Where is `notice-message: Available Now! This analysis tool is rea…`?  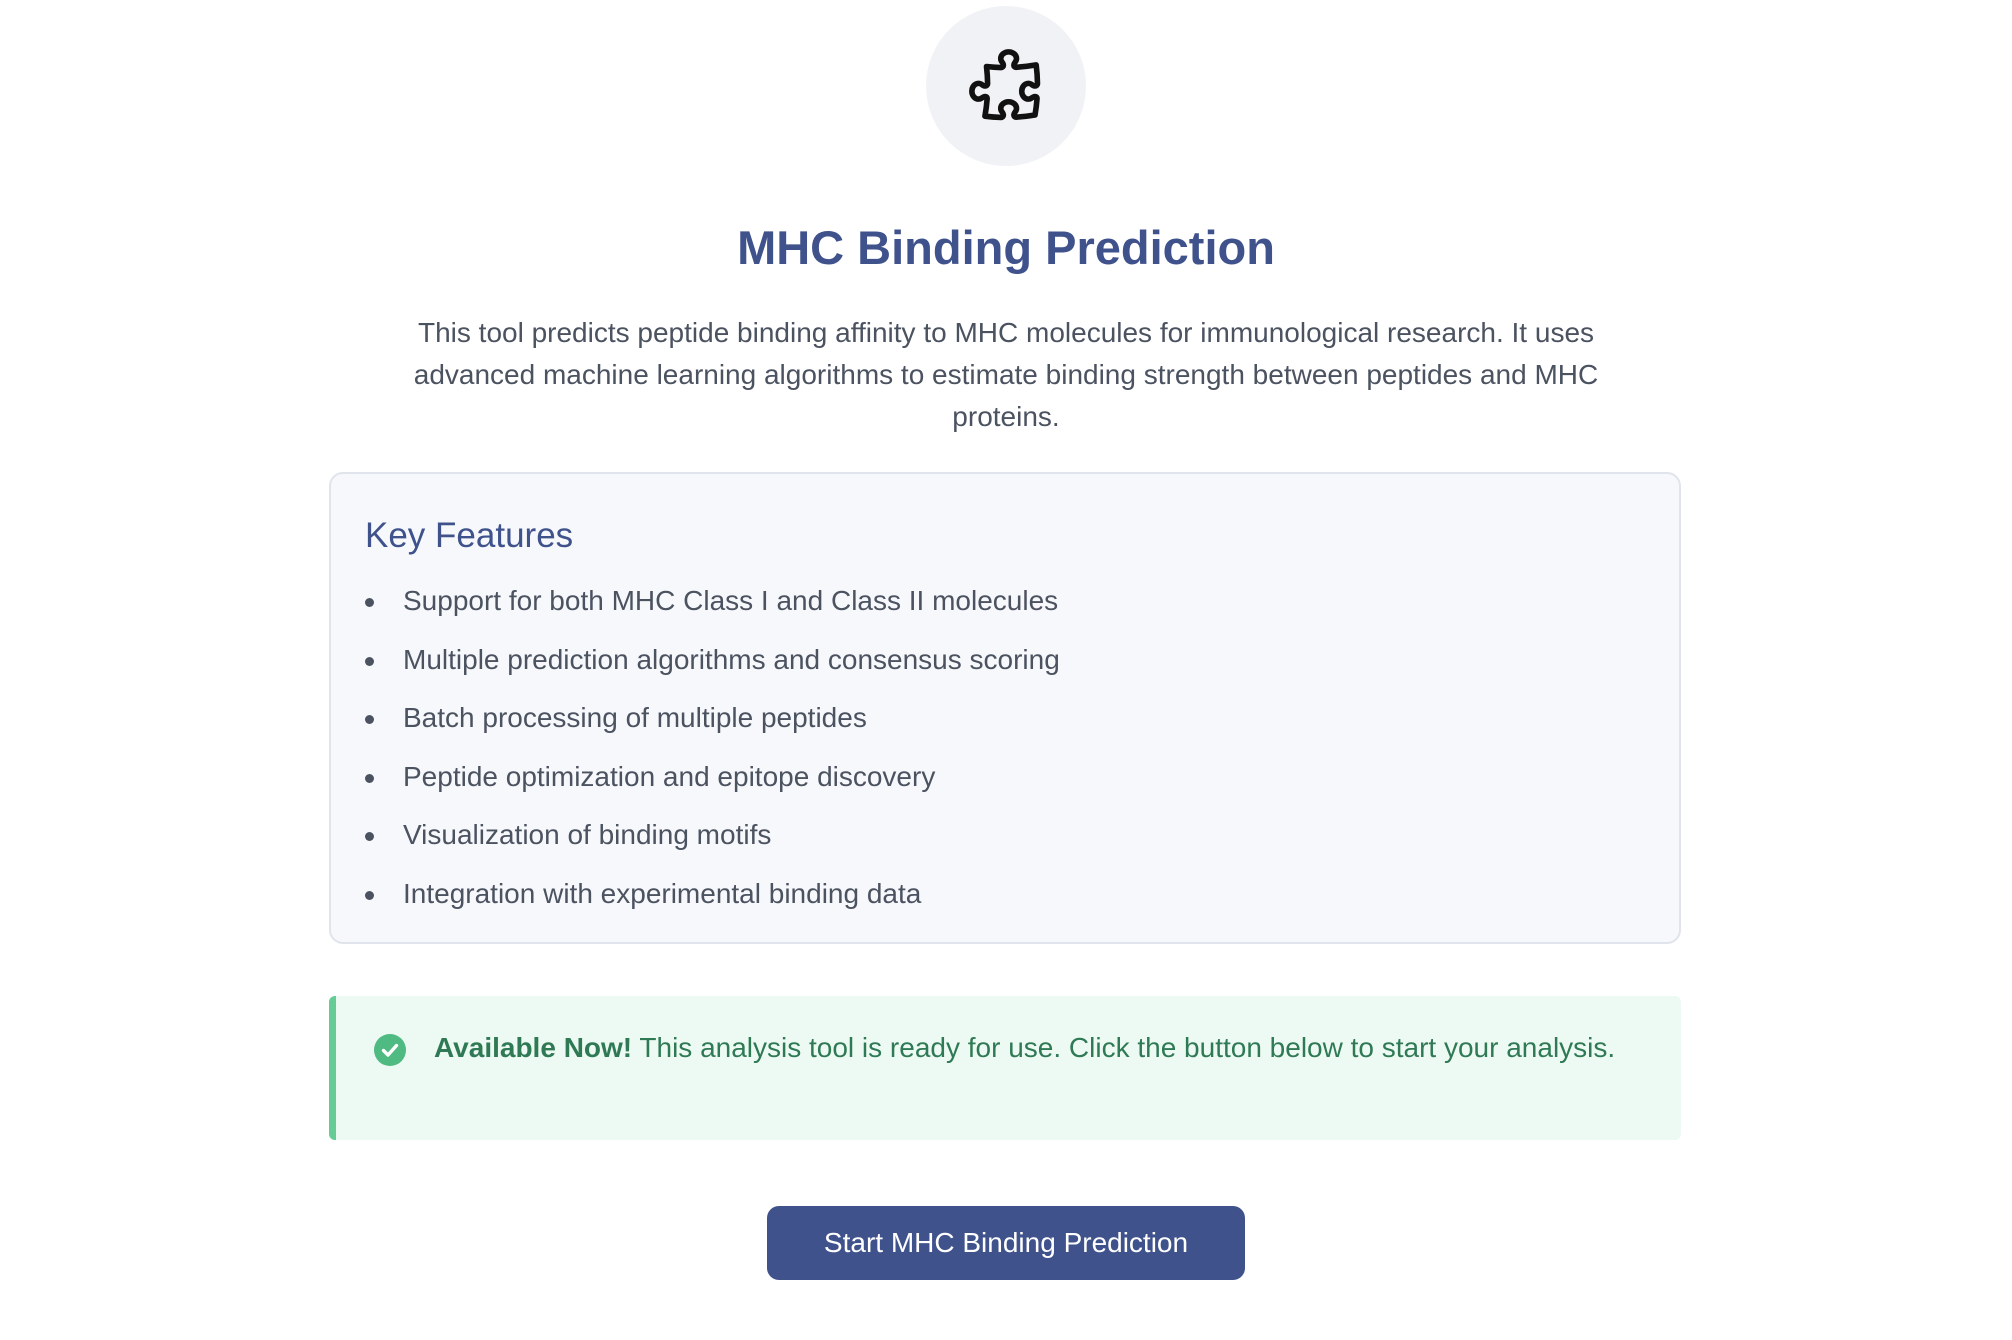 notice-message: Available Now! This analysis tool is rea… is located at coordinates (1024, 1048).